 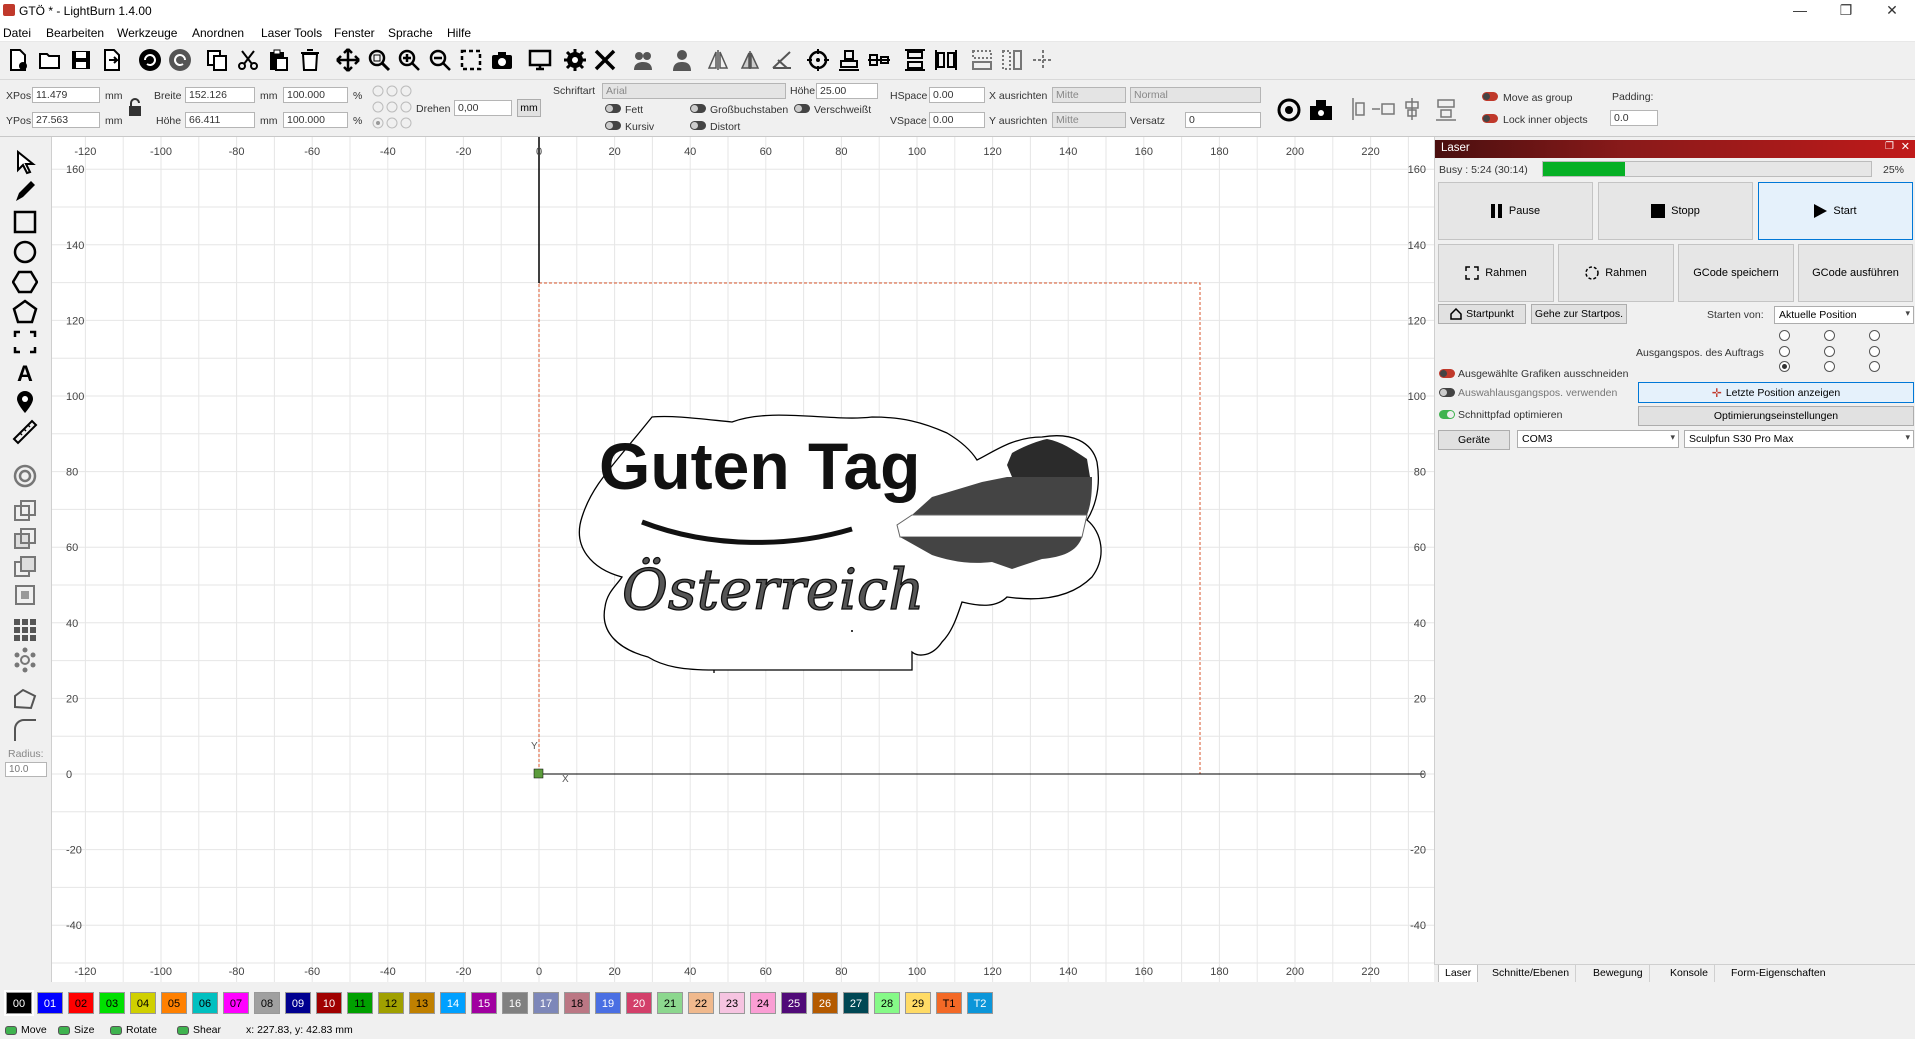 I want to click on layer-swatch-03: 03, so click(x=112, y=1003).